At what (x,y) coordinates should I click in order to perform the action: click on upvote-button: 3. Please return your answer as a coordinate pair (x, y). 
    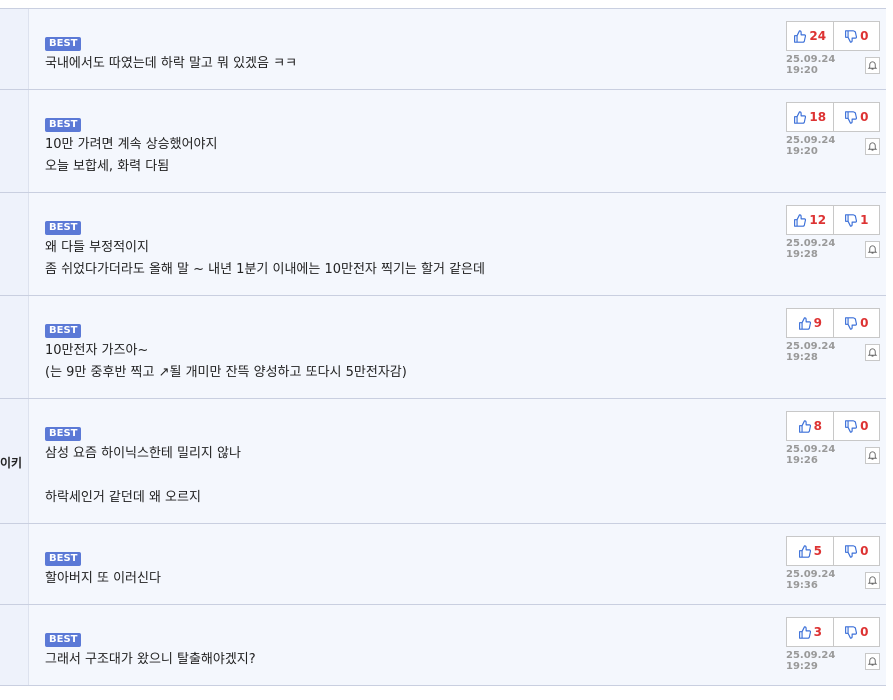
    Looking at the image, I should click on (810, 632).